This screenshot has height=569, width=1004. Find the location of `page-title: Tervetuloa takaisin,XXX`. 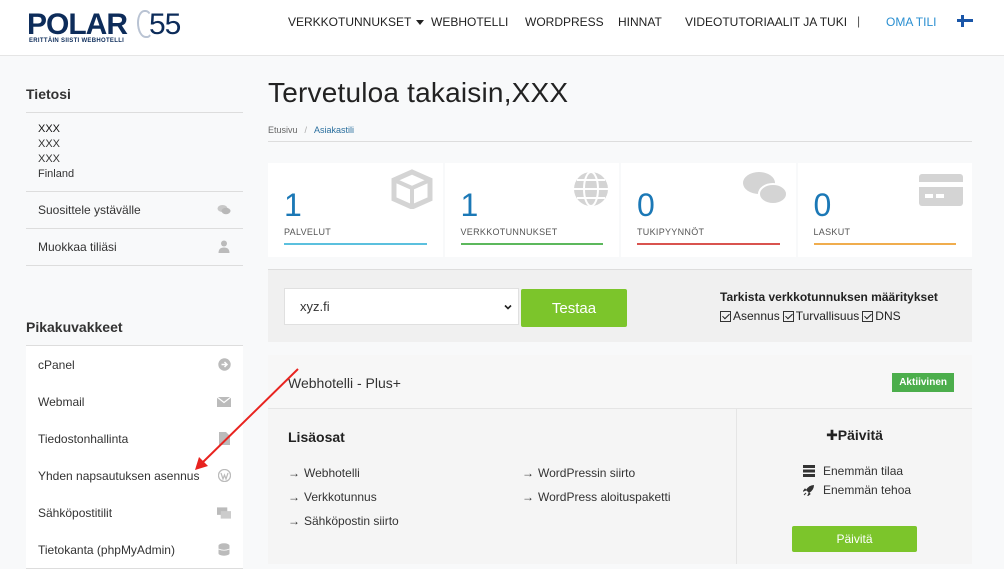

page-title: Tervetuloa takaisin,XXX is located at coordinates (418, 92).